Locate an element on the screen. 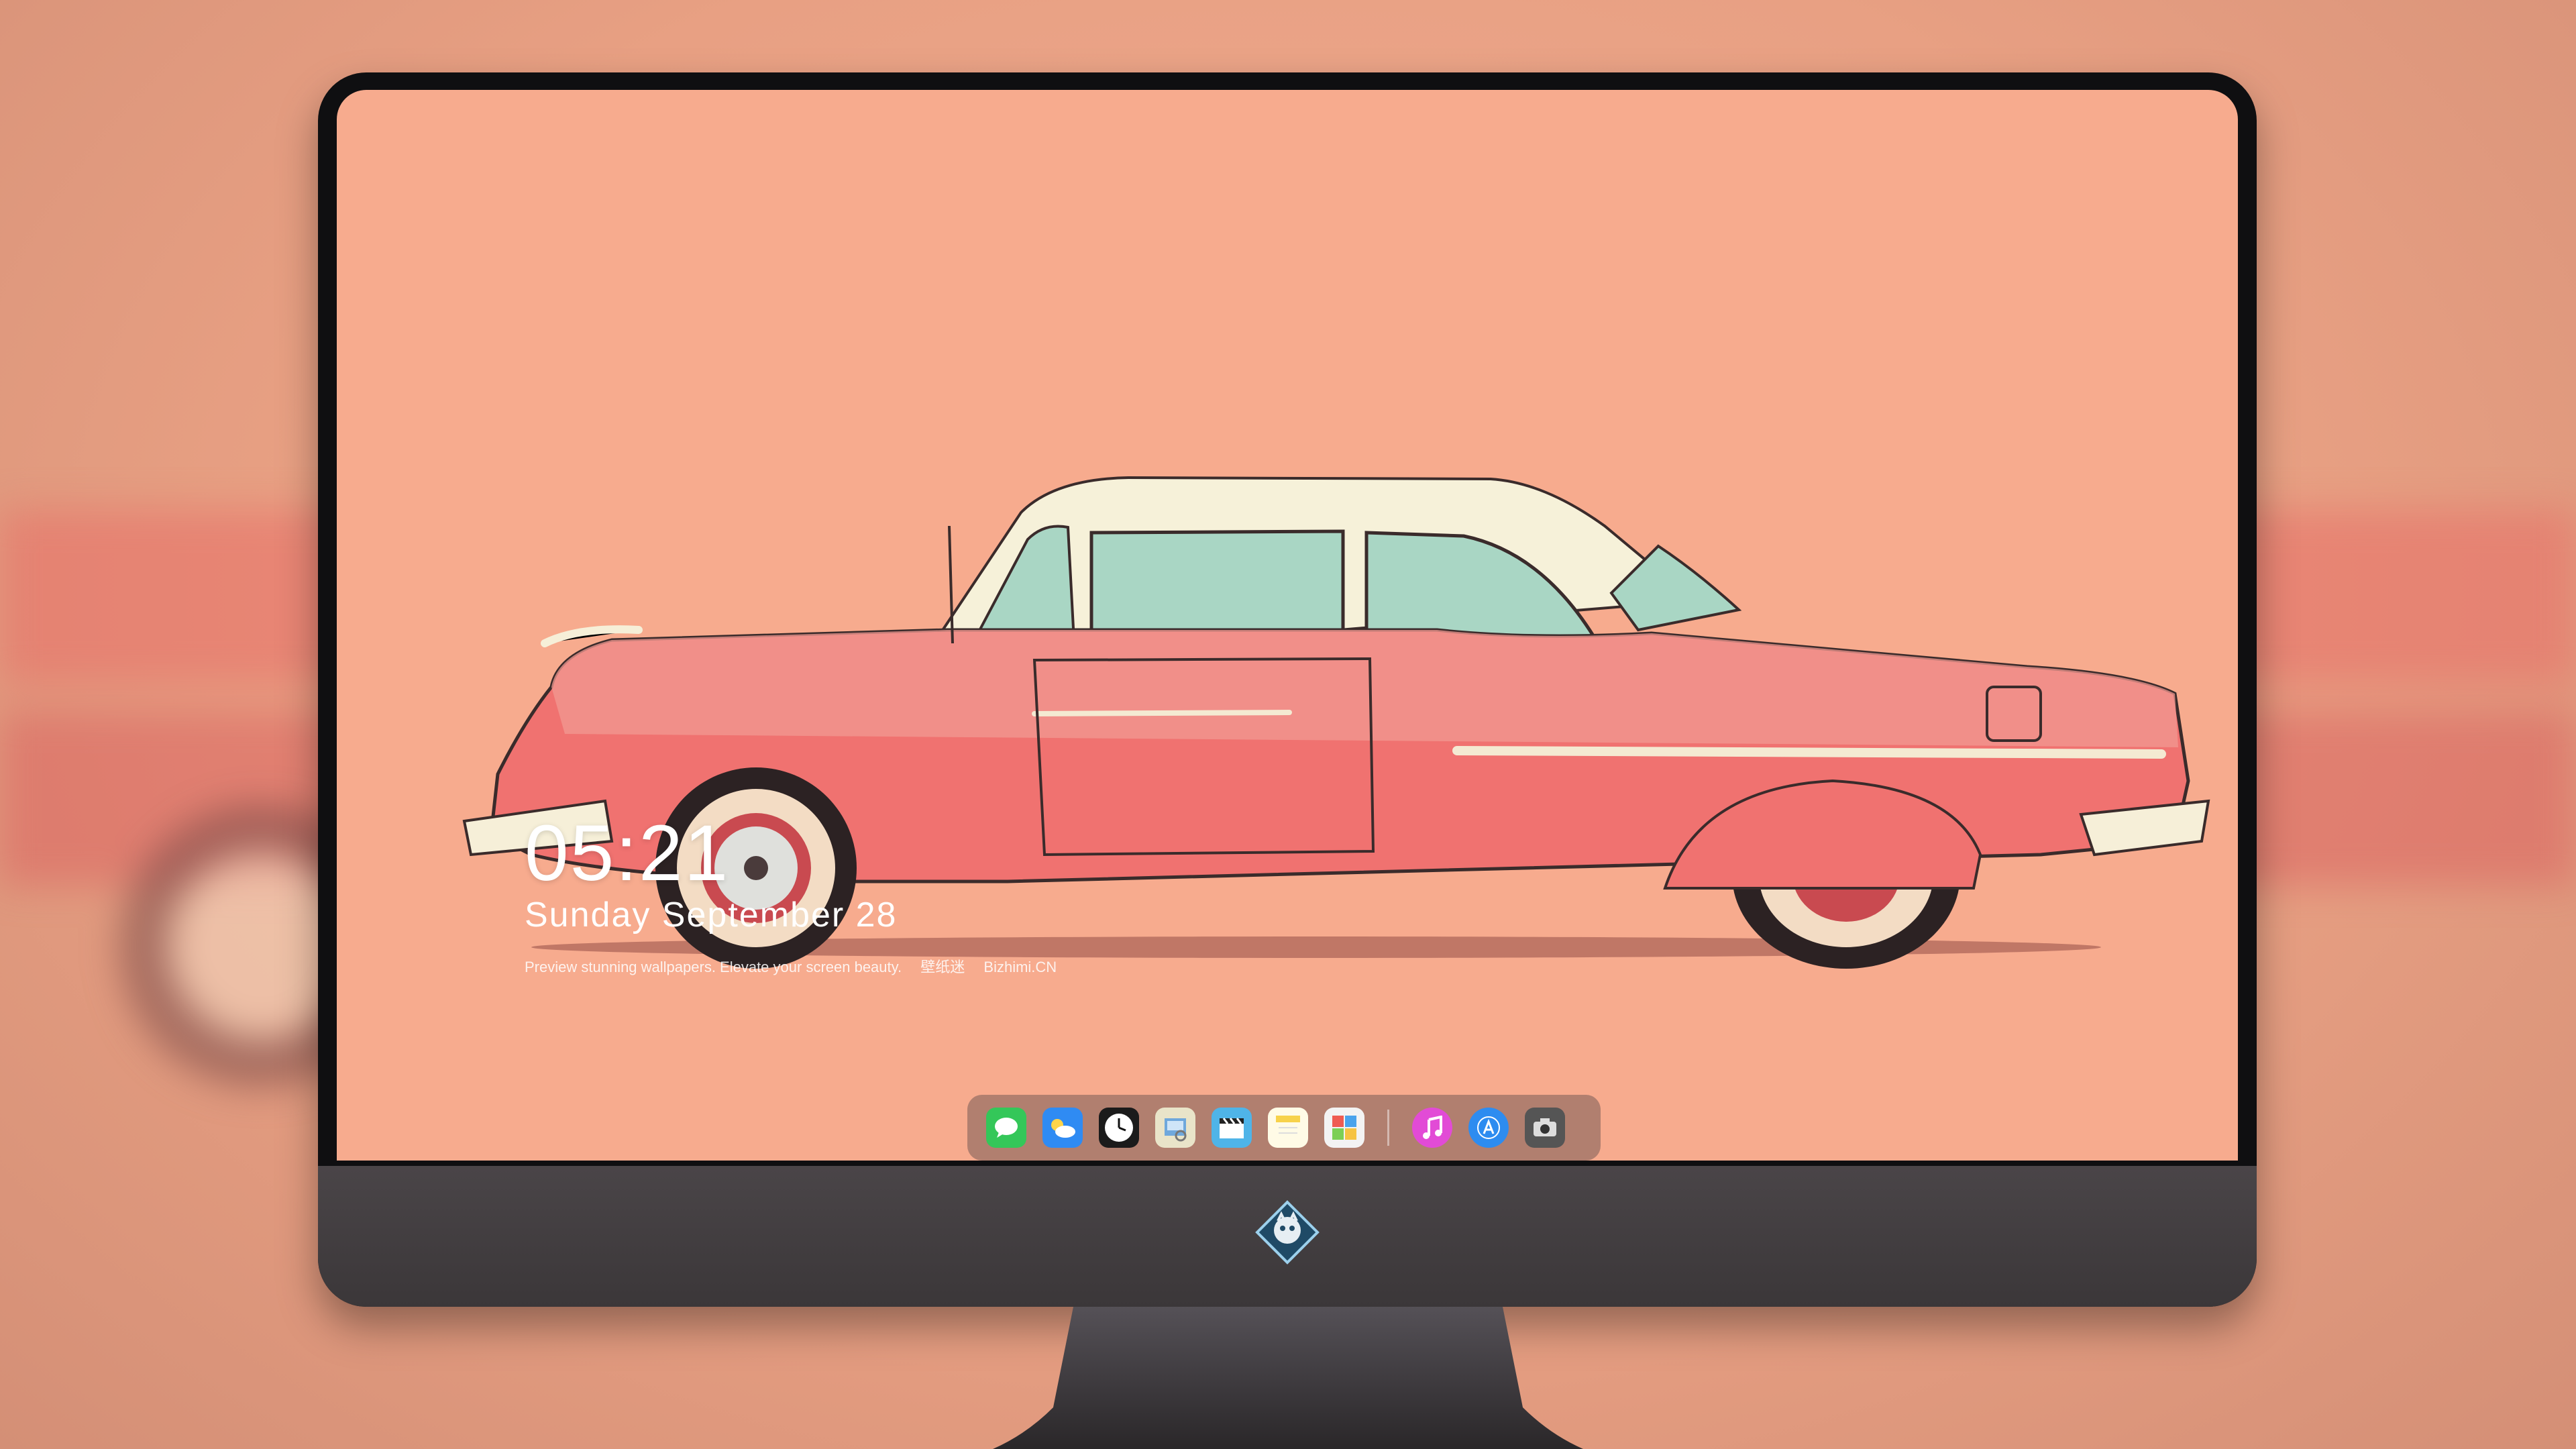  camera-icon is located at coordinates (1545, 1128).